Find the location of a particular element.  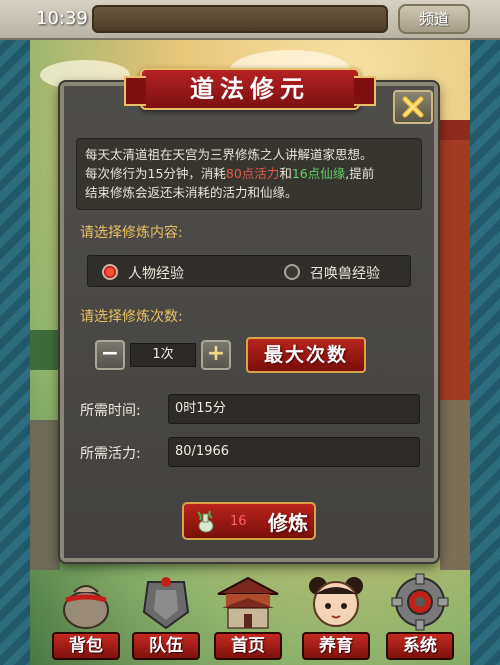

time-label: 所需时间: is located at coordinates (110, 411).